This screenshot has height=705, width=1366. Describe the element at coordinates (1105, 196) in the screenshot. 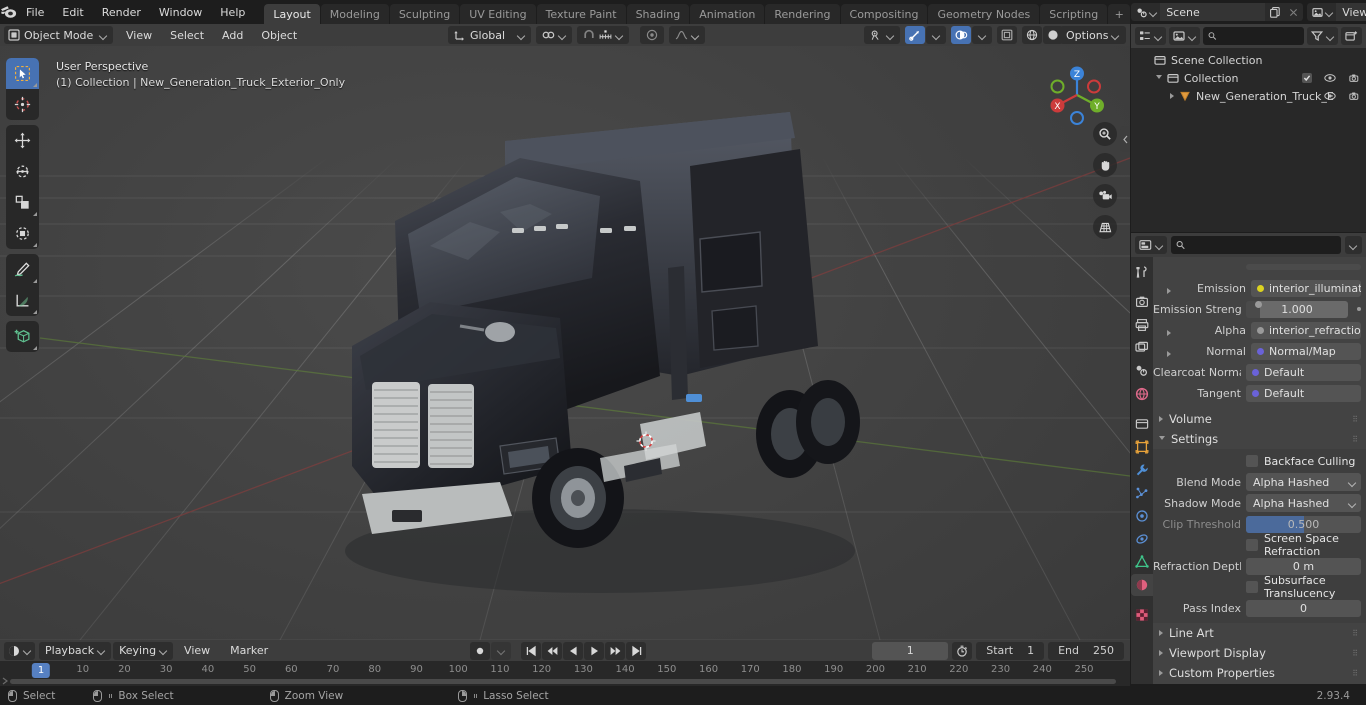

I see `viewport-camera-button` at that location.